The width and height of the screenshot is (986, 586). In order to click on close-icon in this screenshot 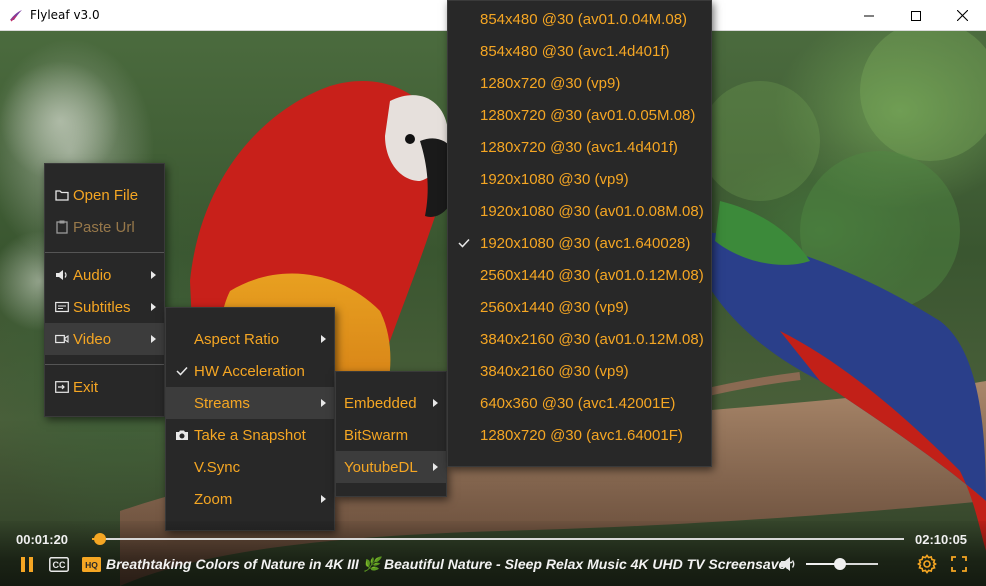, I will do `click(962, 15)`.